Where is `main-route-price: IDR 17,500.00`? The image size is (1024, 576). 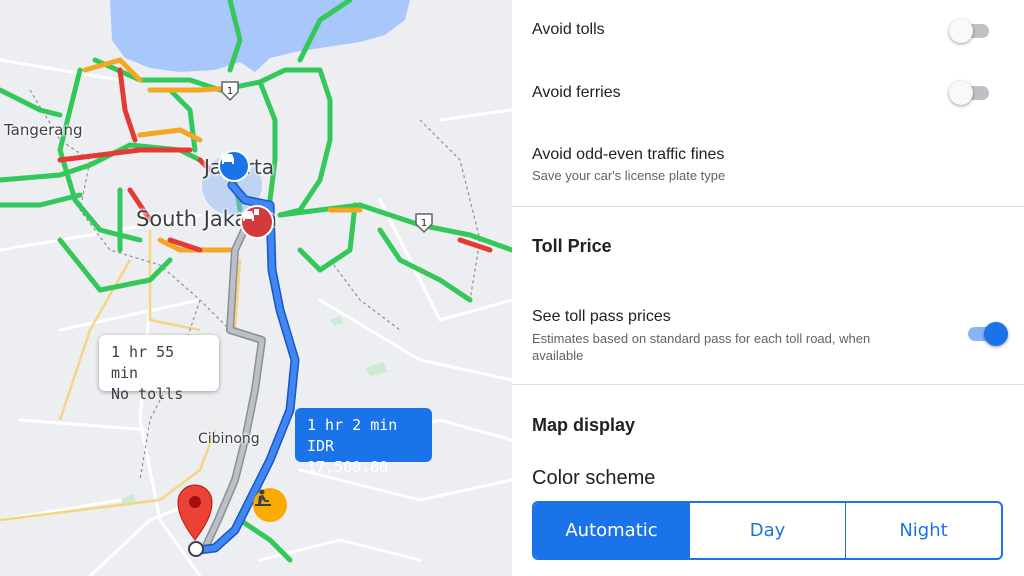 main-route-price: IDR 17,500.00 is located at coordinates (348, 456).